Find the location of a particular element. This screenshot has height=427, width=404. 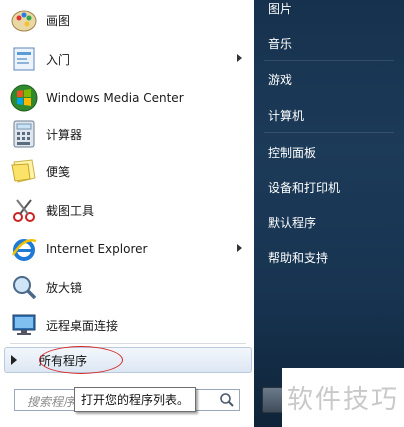

program-label: 截图工具 is located at coordinates (70, 210).